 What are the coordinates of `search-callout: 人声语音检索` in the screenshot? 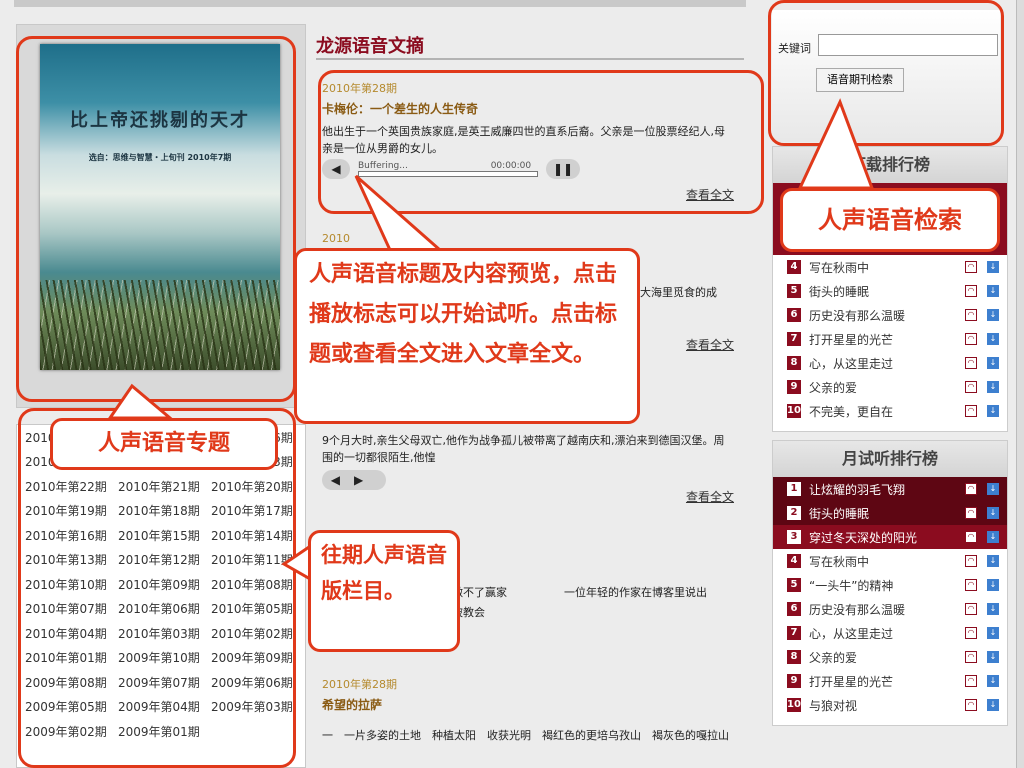 It's located at (890, 220).